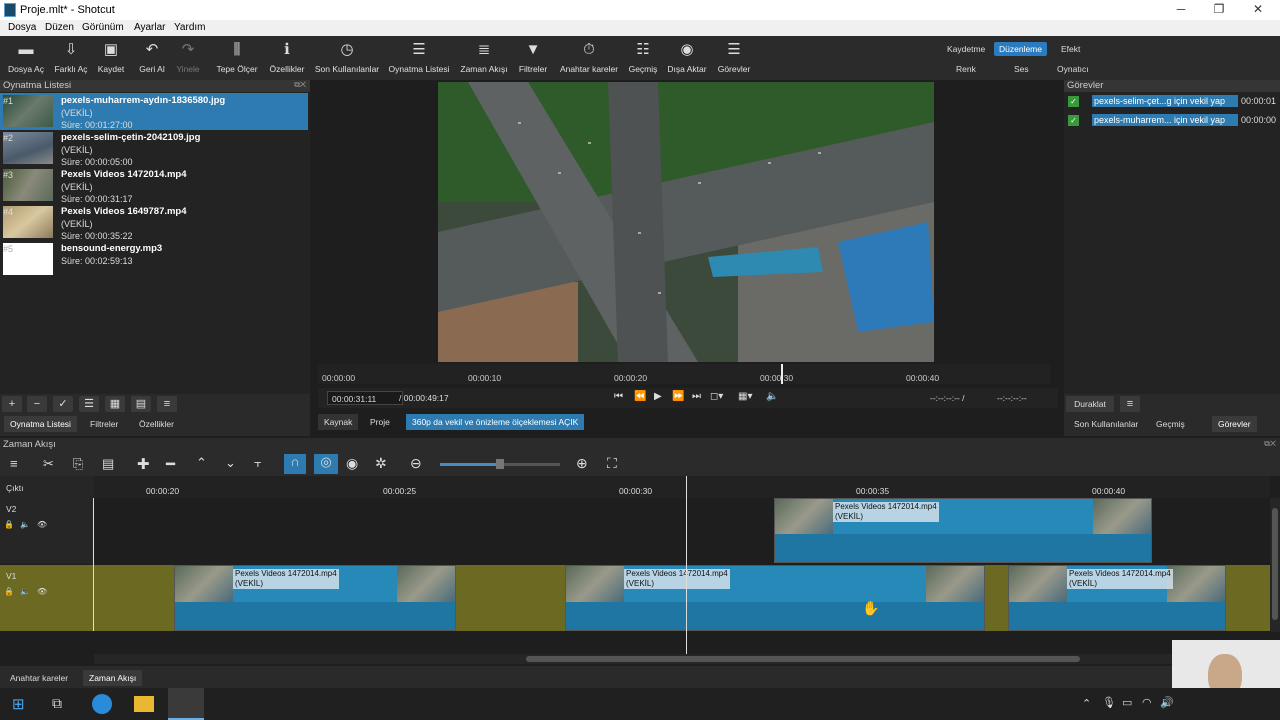 Image resolution: width=1280 pixels, height=720 pixels. What do you see at coordinates (78, 464) in the screenshot?
I see `copy-icon: ⎘` at bounding box center [78, 464].